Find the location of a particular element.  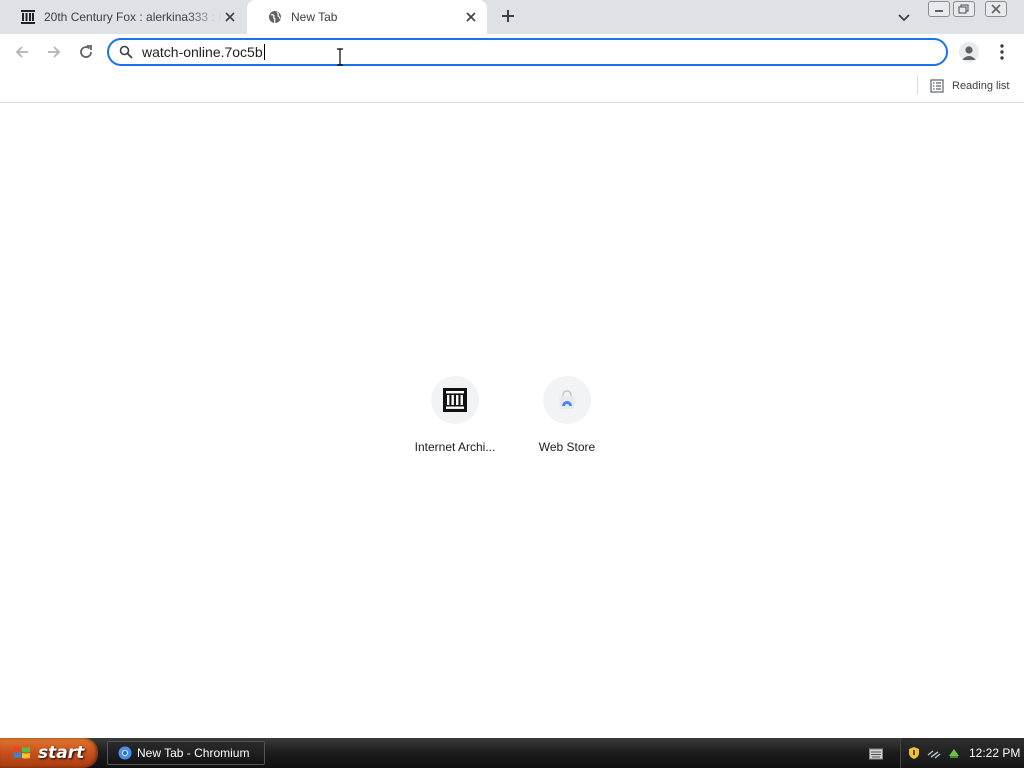

shortcut-label: Web Store is located at coordinates (567, 447).